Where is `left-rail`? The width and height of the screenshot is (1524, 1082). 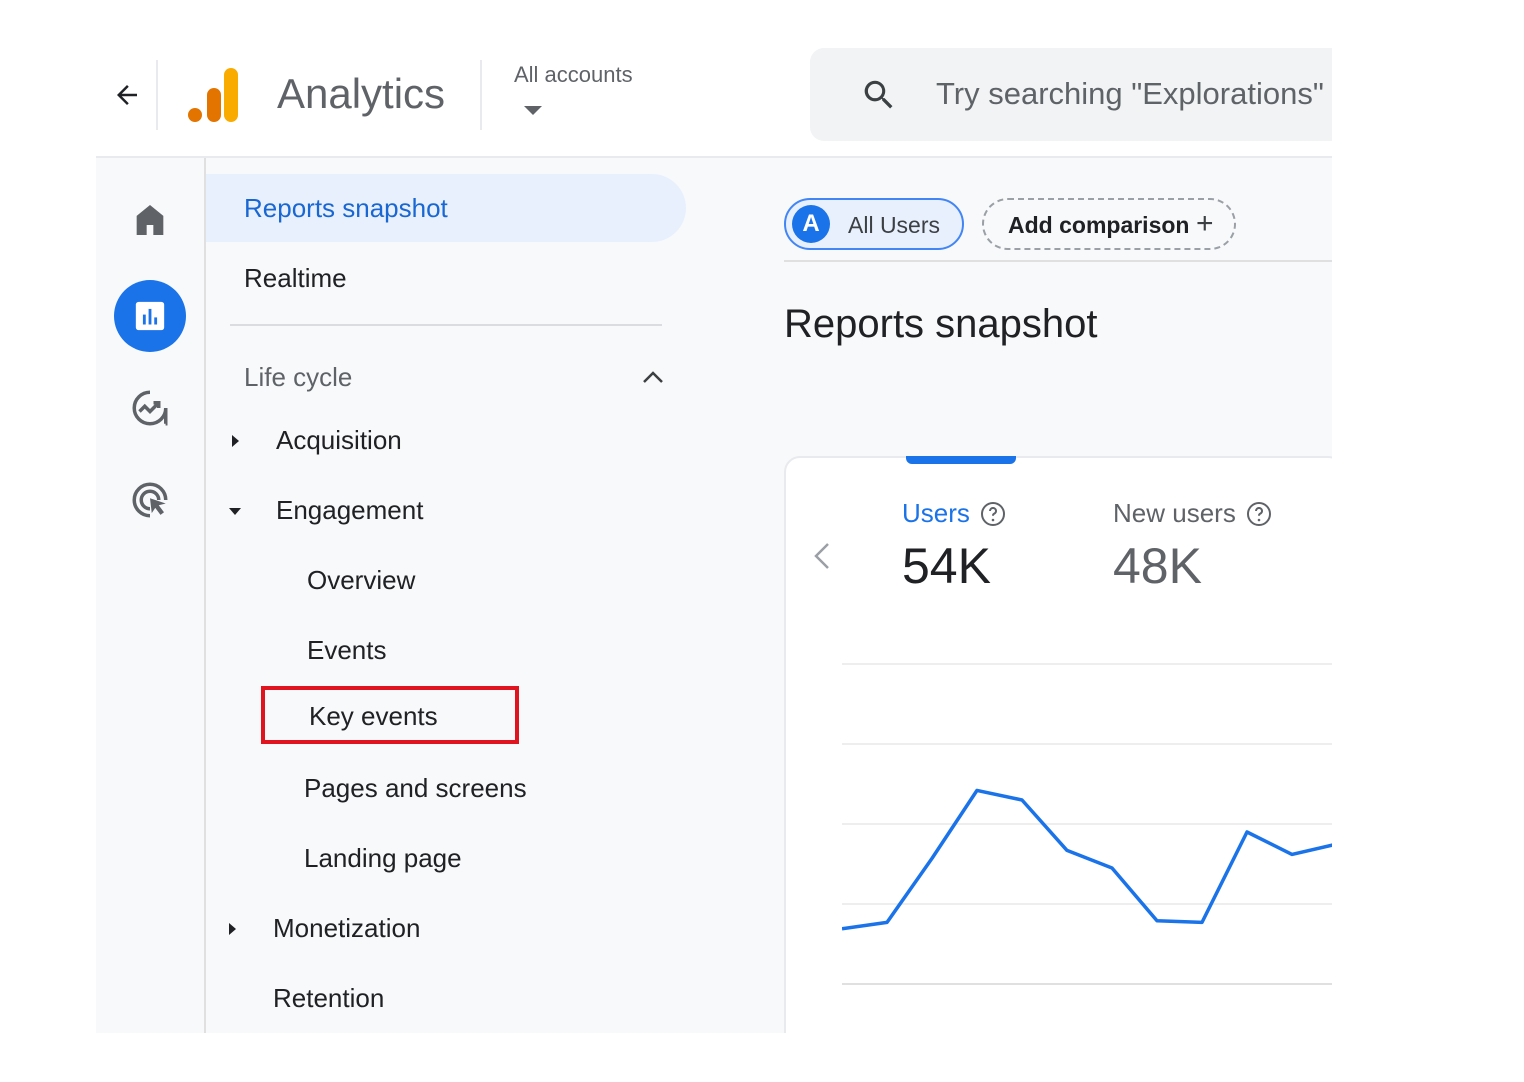 left-rail is located at coordinates (151, 595).